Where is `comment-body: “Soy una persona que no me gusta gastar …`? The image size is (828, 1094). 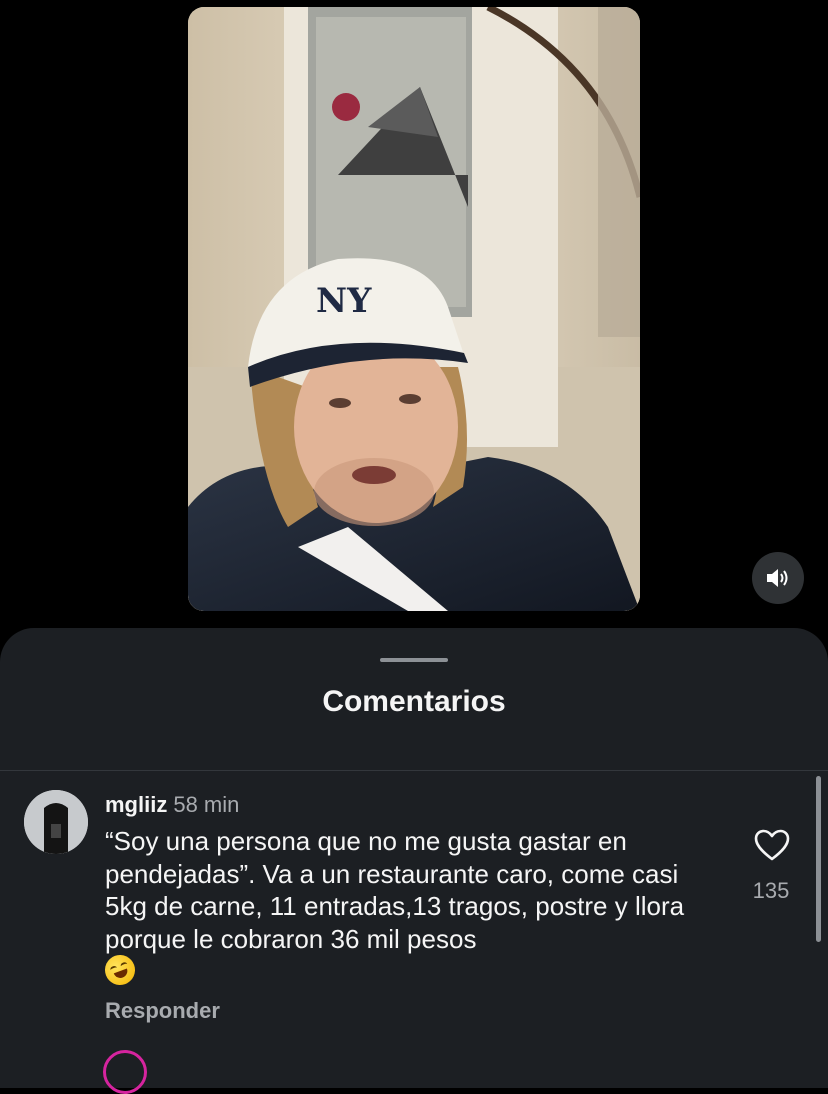 comment-body: “Soy una persona que no me gusta gastar … is located at coordinates (395, 890).